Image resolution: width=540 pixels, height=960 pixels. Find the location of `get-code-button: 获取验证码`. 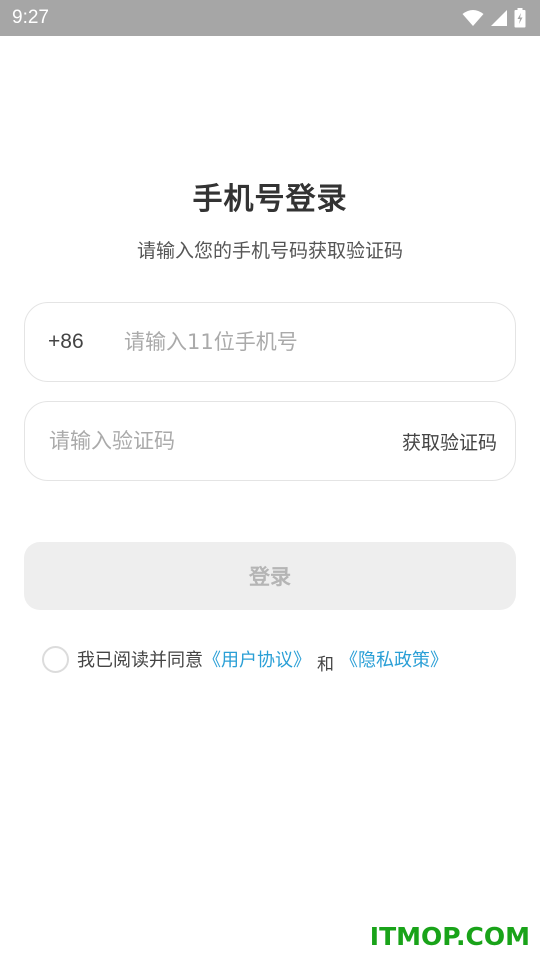

get-code-button: 获取验证码 is located at coordinates (449, 441).